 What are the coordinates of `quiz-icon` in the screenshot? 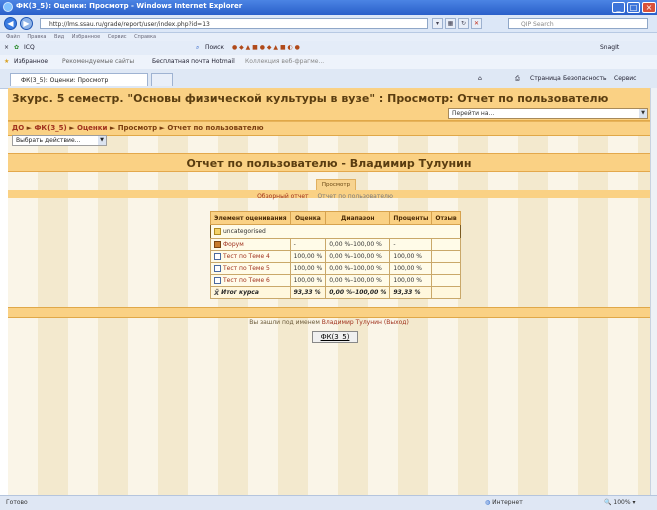 It's located at (217, 280).